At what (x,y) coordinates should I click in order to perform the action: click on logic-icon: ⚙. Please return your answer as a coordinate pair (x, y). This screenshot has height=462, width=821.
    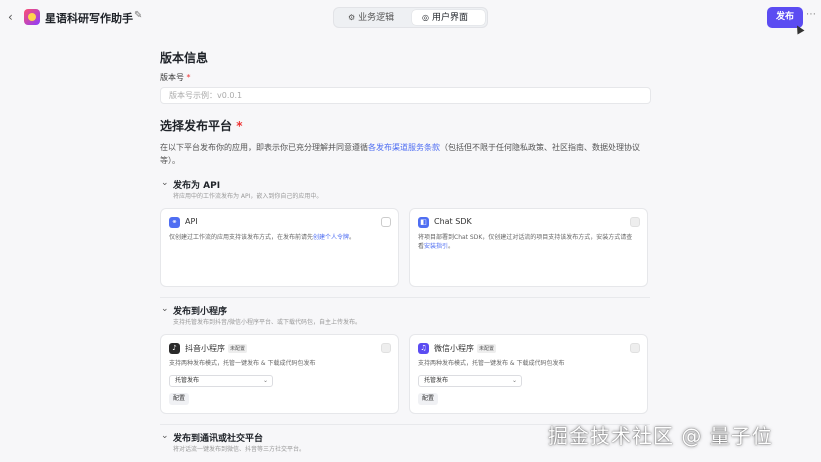
    Looking at the image, I should click on (352, 17).